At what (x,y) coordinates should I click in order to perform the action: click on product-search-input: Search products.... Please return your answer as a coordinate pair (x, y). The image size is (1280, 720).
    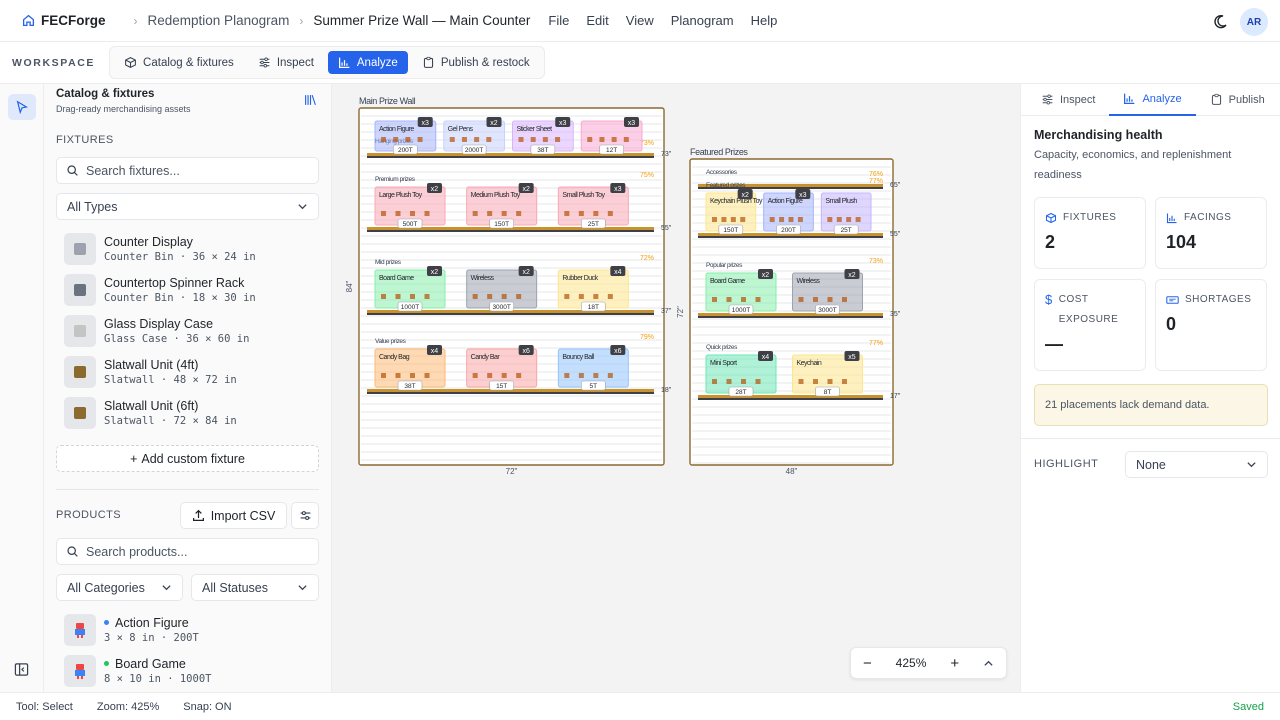
    Looking at the image, I should click on (187, 551).